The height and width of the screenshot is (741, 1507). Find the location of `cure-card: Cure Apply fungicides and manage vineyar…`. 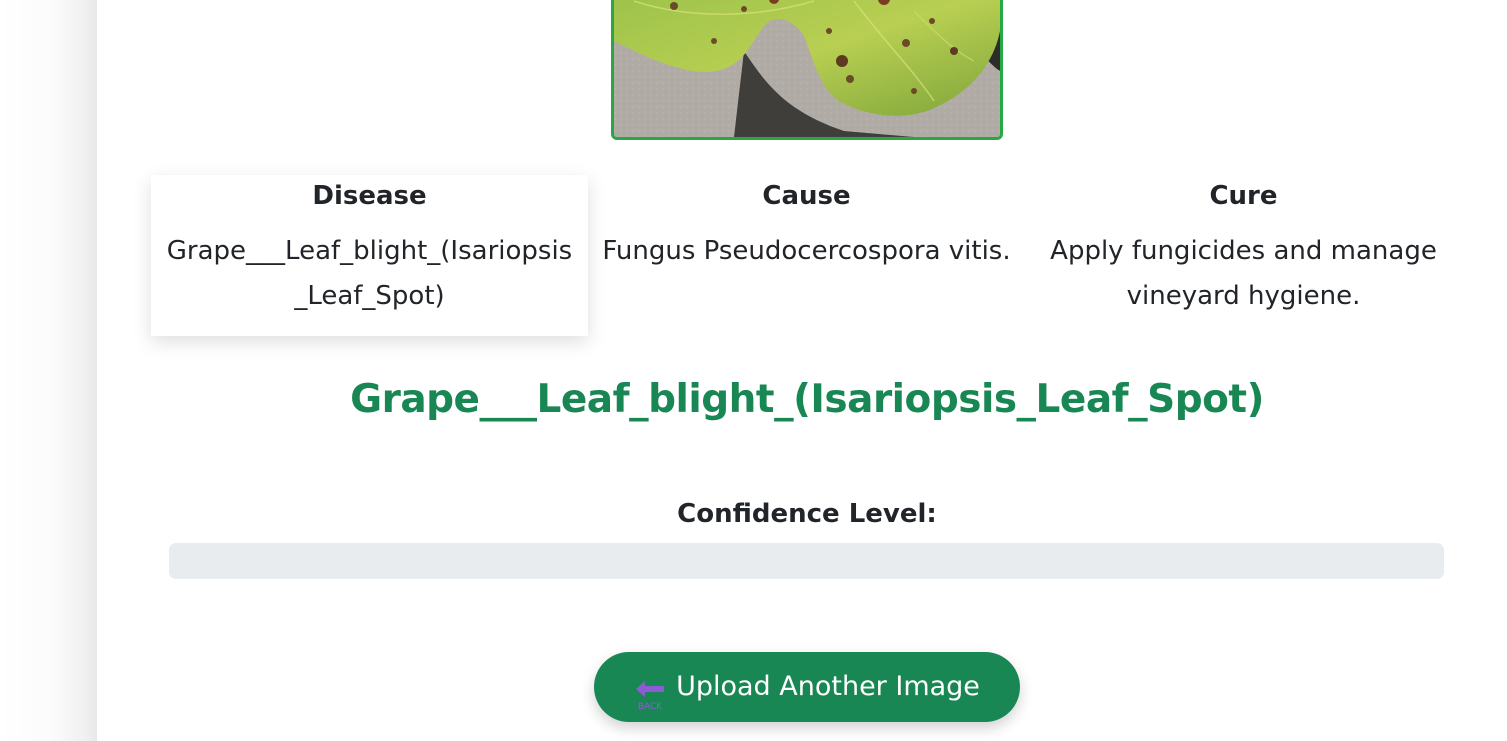

cure-card: Cure Apply fungicides and manage vineyar… is located at coordinates (1243, 255).